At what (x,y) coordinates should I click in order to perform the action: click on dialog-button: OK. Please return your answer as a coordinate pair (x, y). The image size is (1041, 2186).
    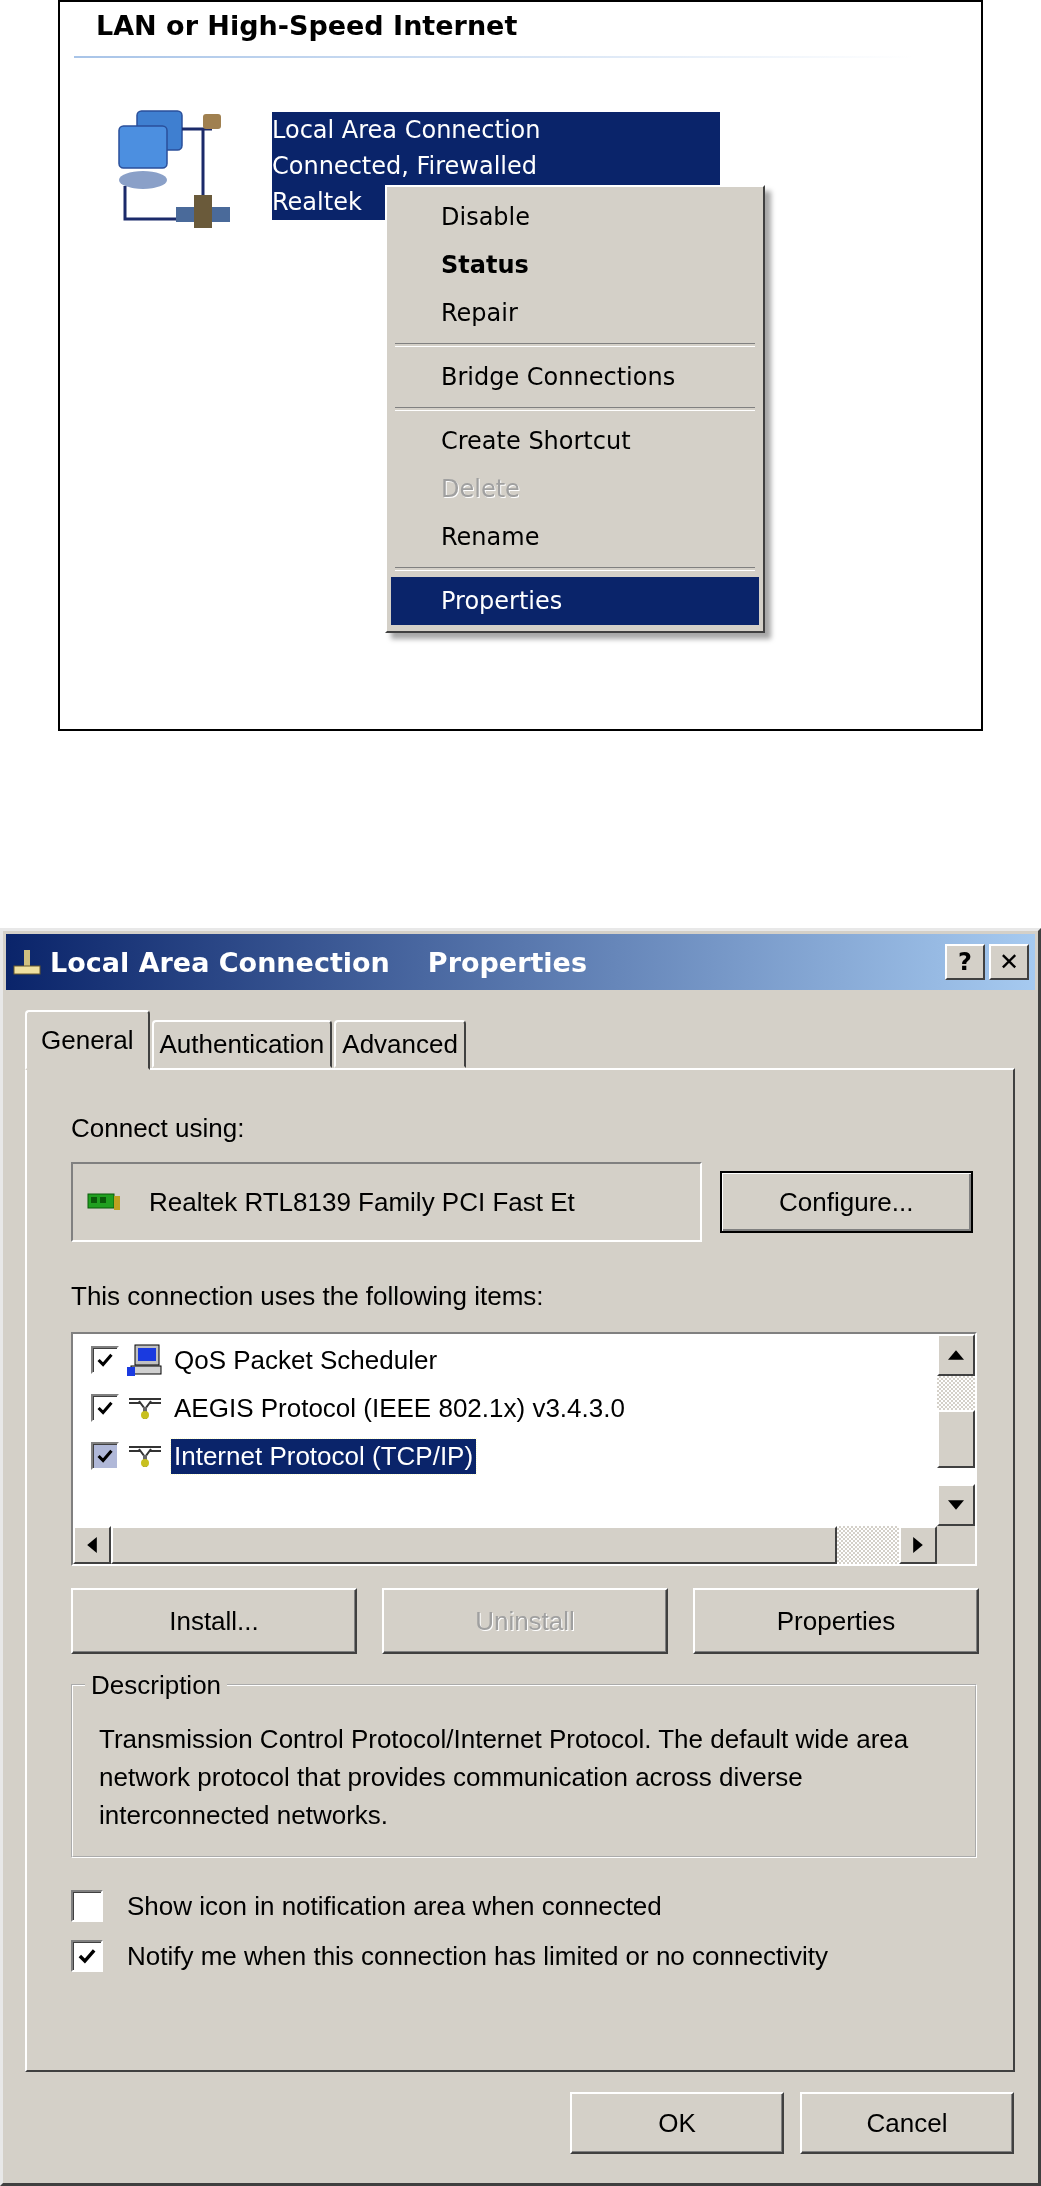
    Looking at the image, I should click on (677, 2123).